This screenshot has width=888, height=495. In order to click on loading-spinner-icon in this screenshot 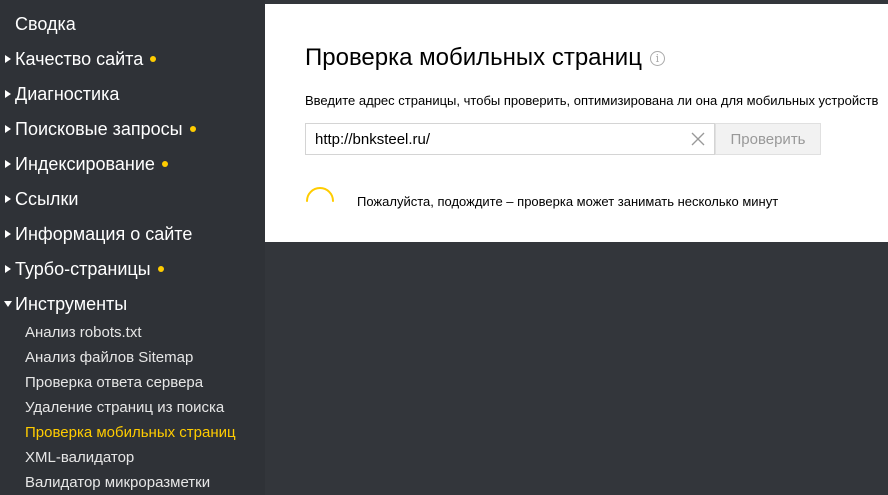, I will do `click(320, 194)`.